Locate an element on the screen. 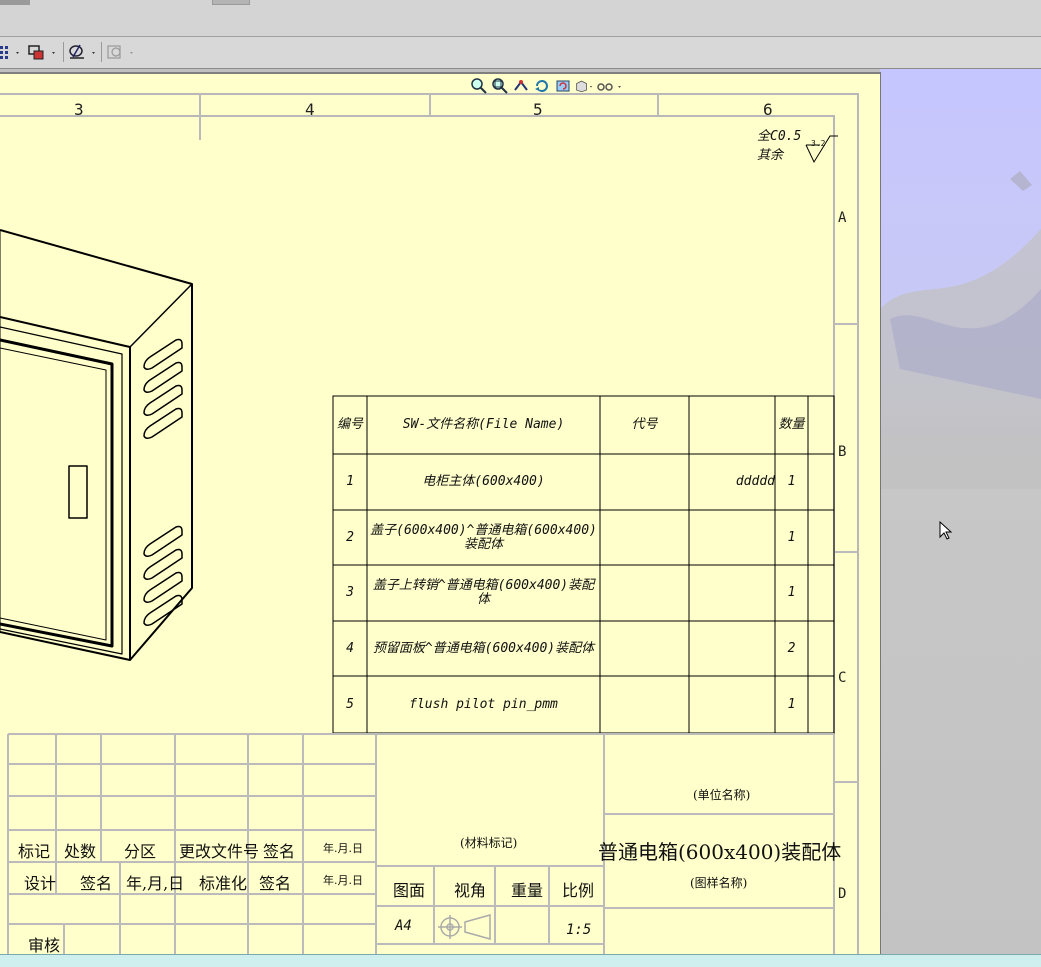 This screenshot has height=967, width=1041. company-name: (单位名称) is located at coordinates (722, 795).